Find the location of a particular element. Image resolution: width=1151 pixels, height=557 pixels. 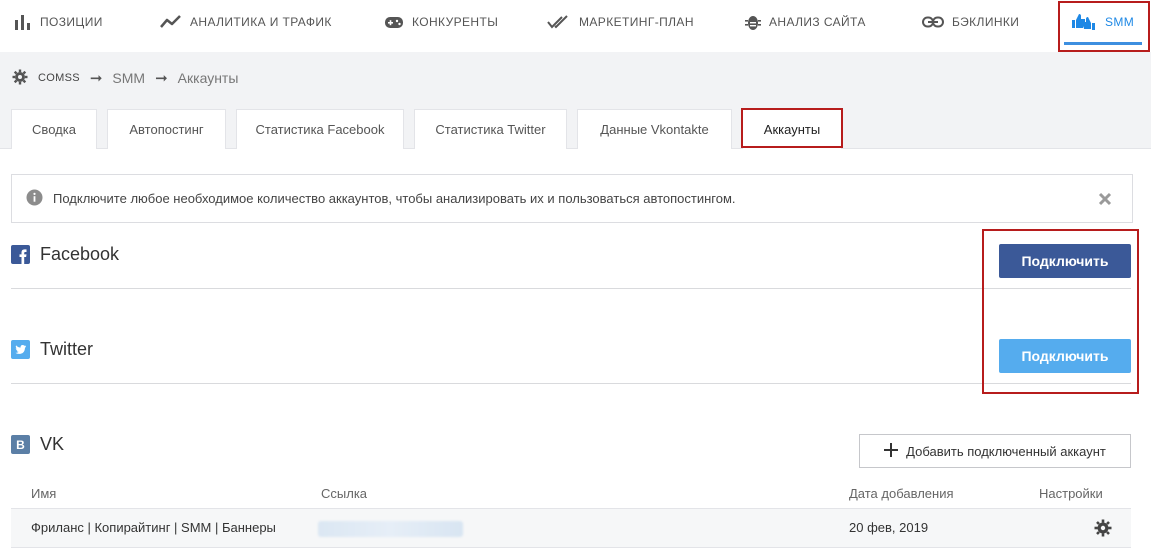

nav-item-competitors: КОНКУРЕНТЫ is located at coordinates (441, 22).